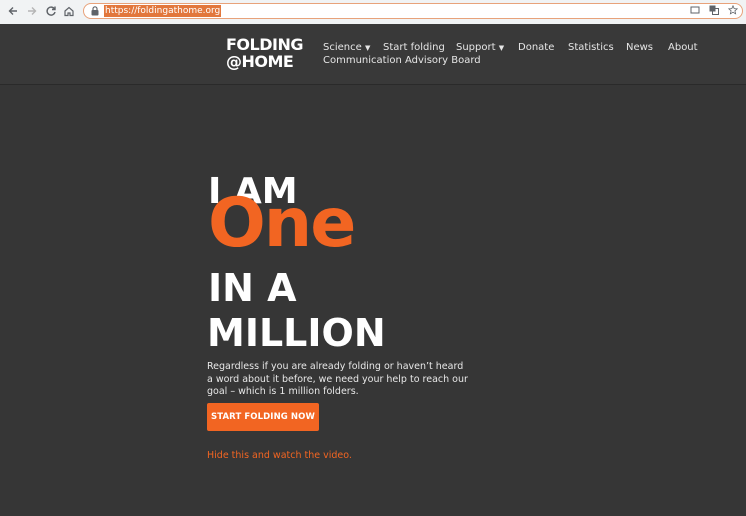 The height and width of the screenshot is (516, 746). Describe the element at coordinates (591, 47) in the screenshot. I see `nav-statistics: Statistics` at that location.